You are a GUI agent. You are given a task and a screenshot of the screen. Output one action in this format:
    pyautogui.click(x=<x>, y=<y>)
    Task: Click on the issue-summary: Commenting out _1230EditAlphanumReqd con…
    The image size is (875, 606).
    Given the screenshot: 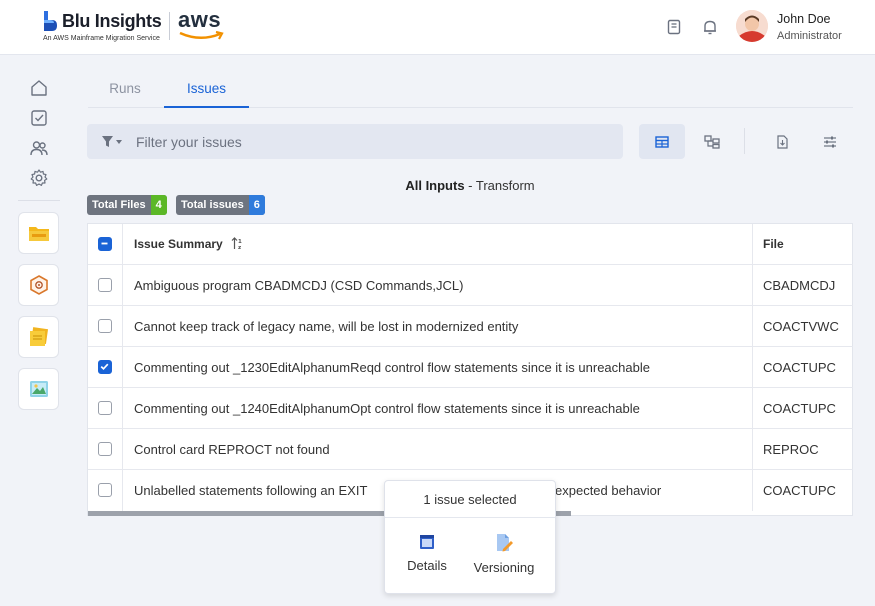 What is the action you would take?
    pyautogui.click(x=392, y=367)
    